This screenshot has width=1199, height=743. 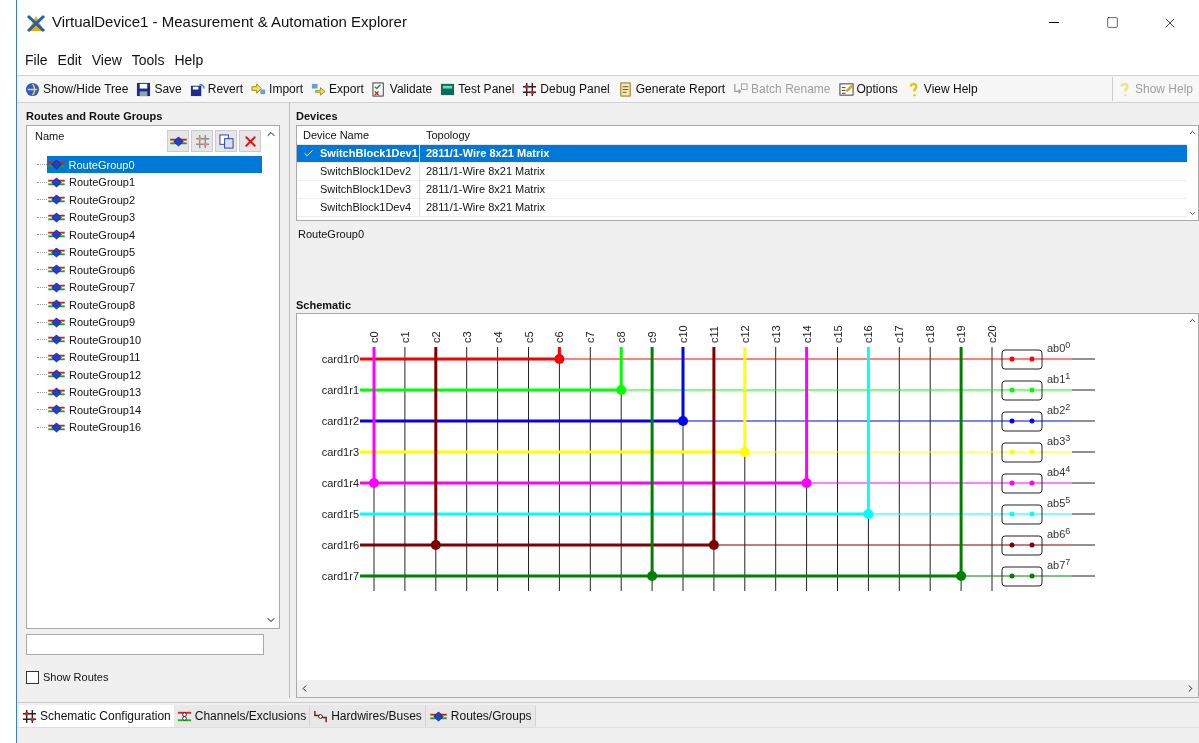 I want to click on tree-item: RouteGroup16, so click(x=96, y=427).